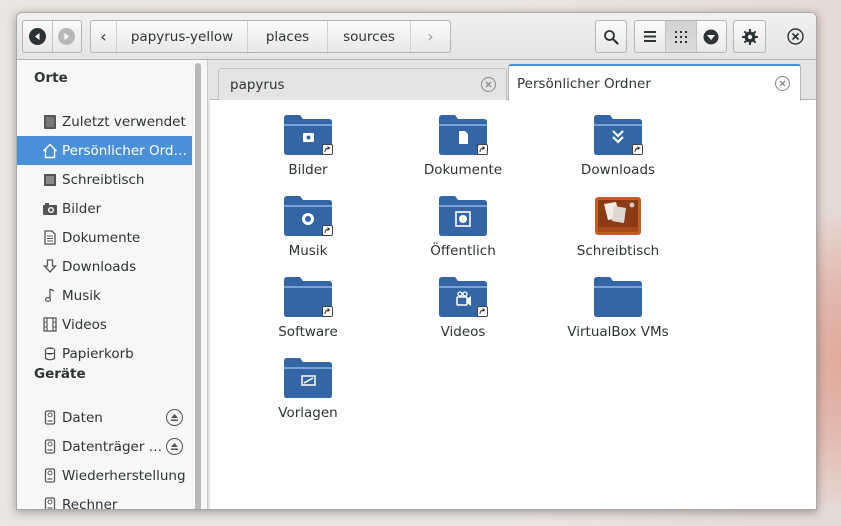 Image resolution: width=841 pixels, height=526 pixels. I want to click on sidebar-item-downloads: Downloads, so click(104, 266).